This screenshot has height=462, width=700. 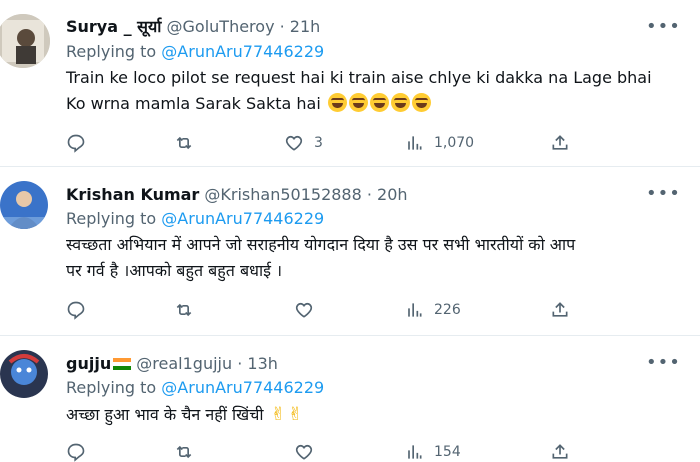 What do you see at coordinates (318, 143) in the screenshot?
I see `like-count: 3` at bounding box center [318, 143].